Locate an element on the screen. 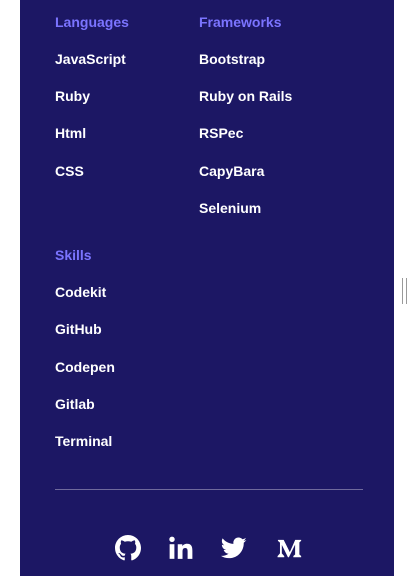 Image resolution: width=418 pixels, height=580 pixels. footer-divider is located at coordinates (209, 489).